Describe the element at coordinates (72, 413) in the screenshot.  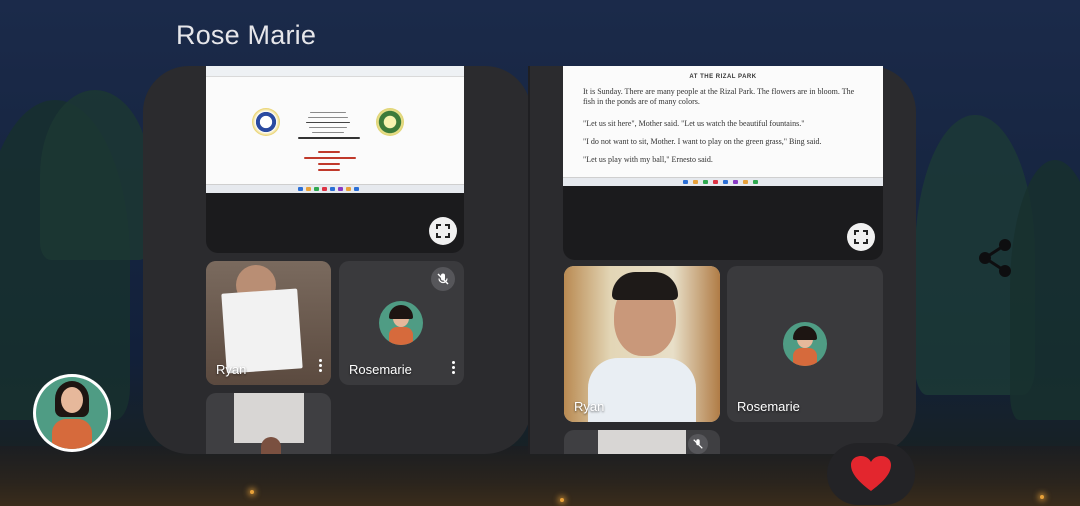
I see `profile-avatar` at that location.